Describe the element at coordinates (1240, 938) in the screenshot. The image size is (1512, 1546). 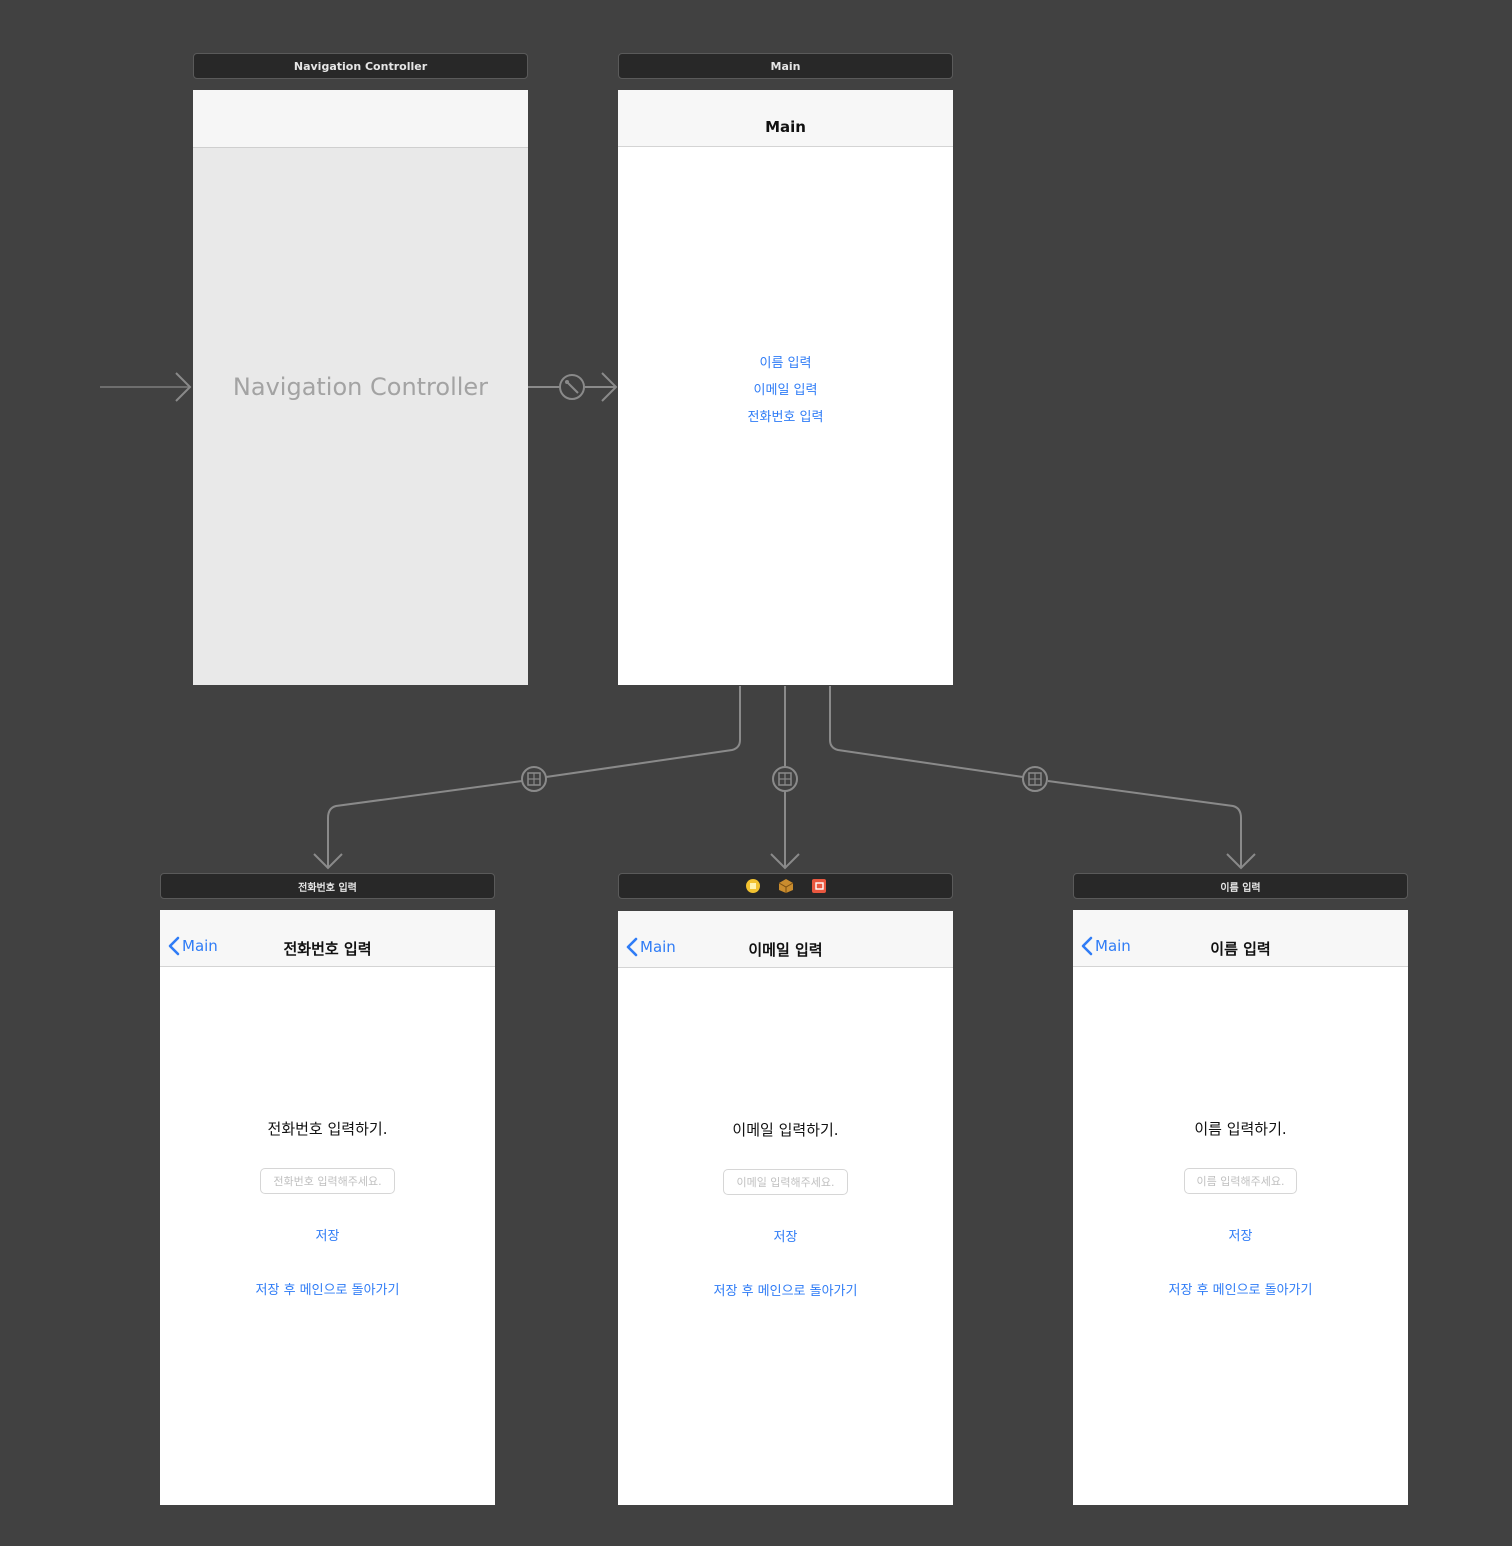
I see `name-navigation-bar: Main 이름 입력` at that location.